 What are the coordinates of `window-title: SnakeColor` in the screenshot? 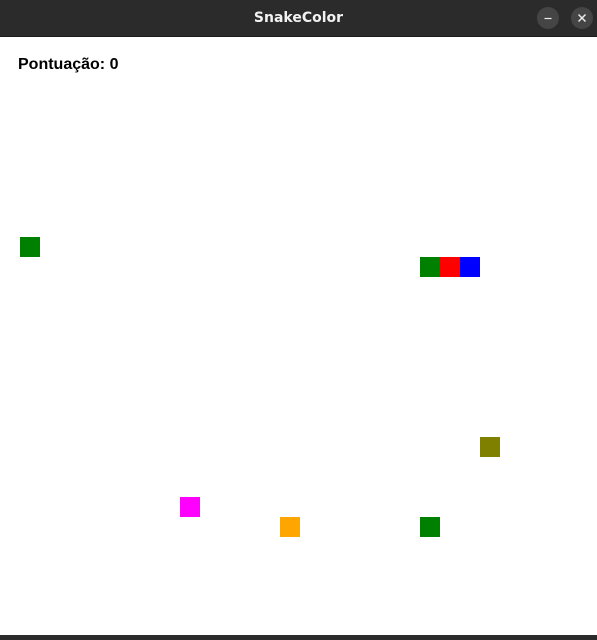 It's located at (298, 18).